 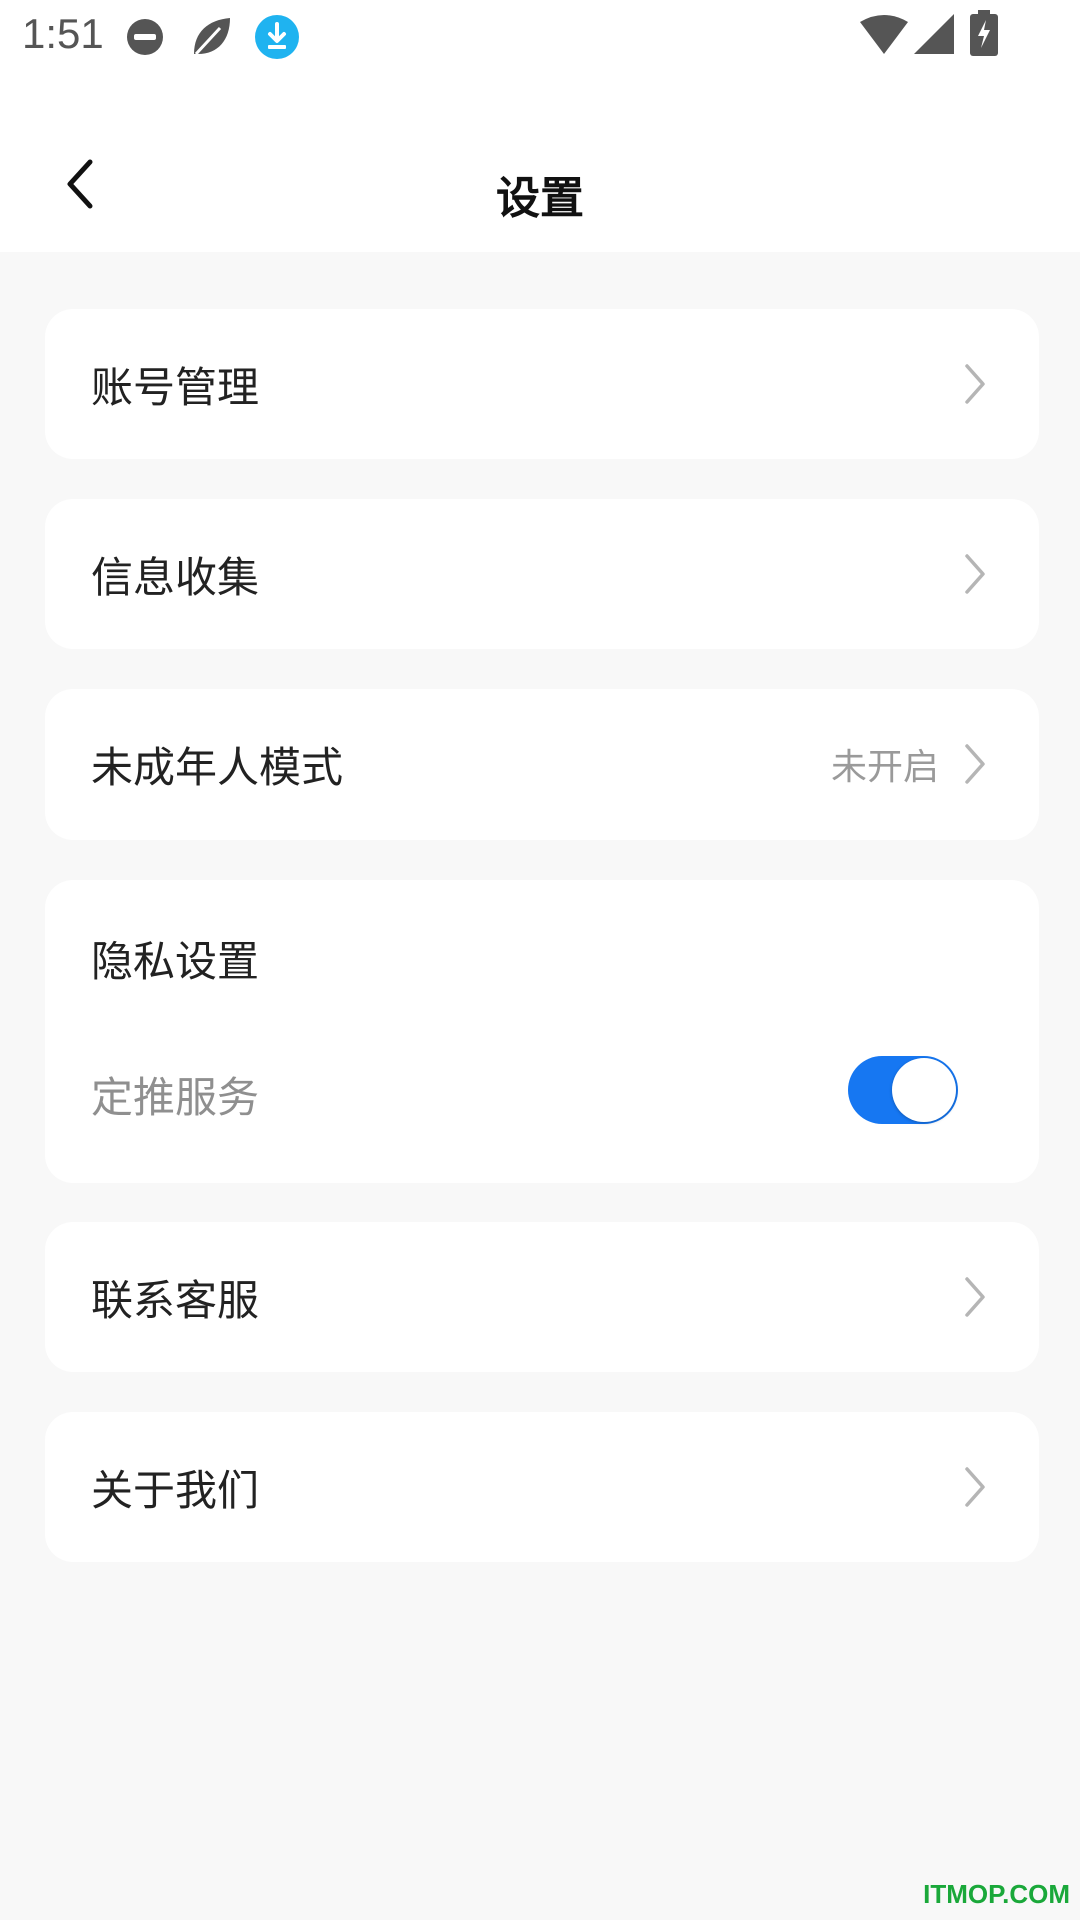 I want to click on privacy-card: 隐私设置 定推服务, so click(x=542, y=1031).